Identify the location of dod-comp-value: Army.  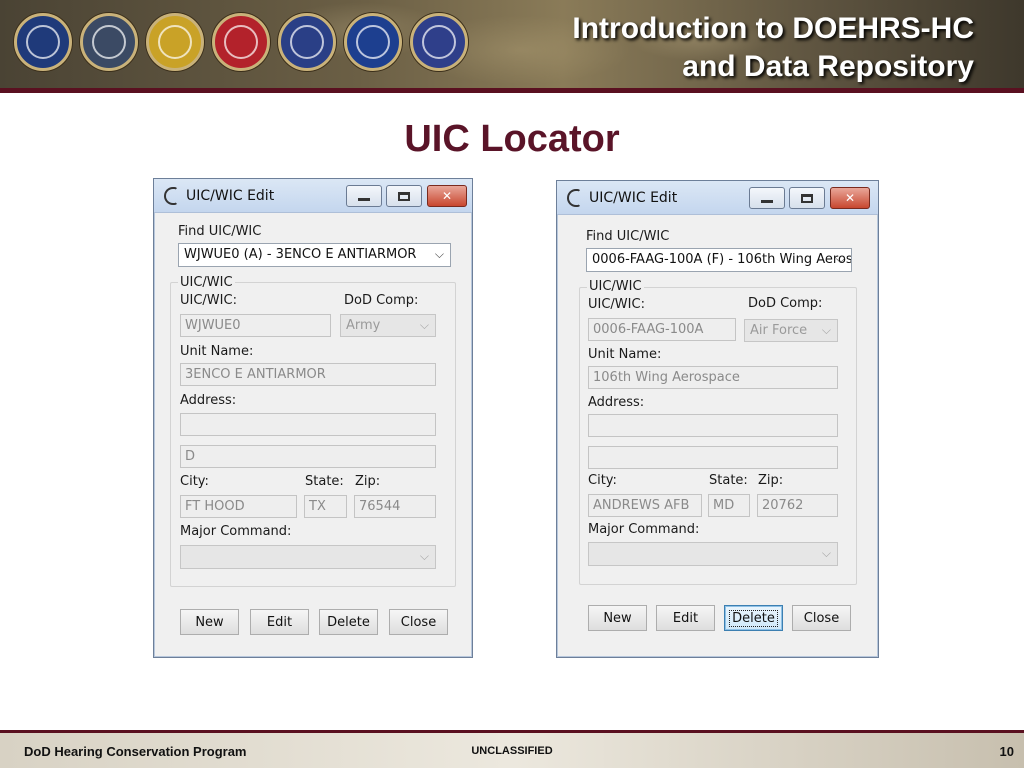
(363, 325).